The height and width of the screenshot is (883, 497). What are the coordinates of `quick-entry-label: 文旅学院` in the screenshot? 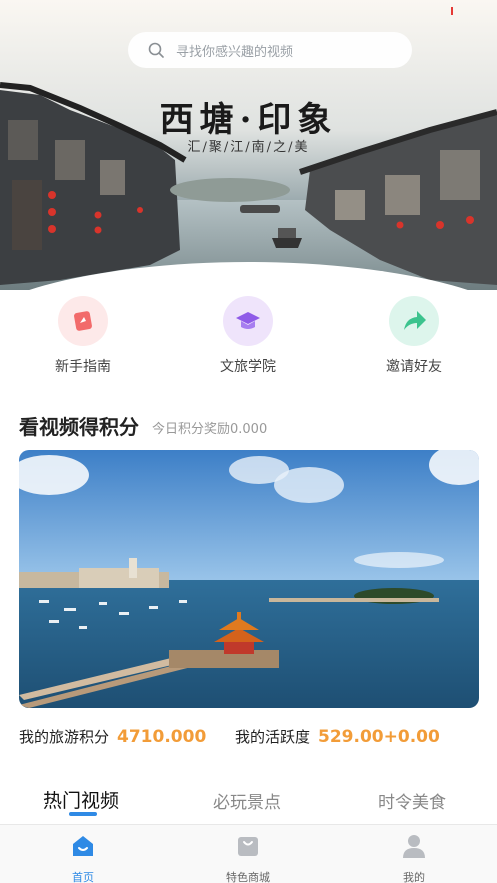 It's located at (248, 367).